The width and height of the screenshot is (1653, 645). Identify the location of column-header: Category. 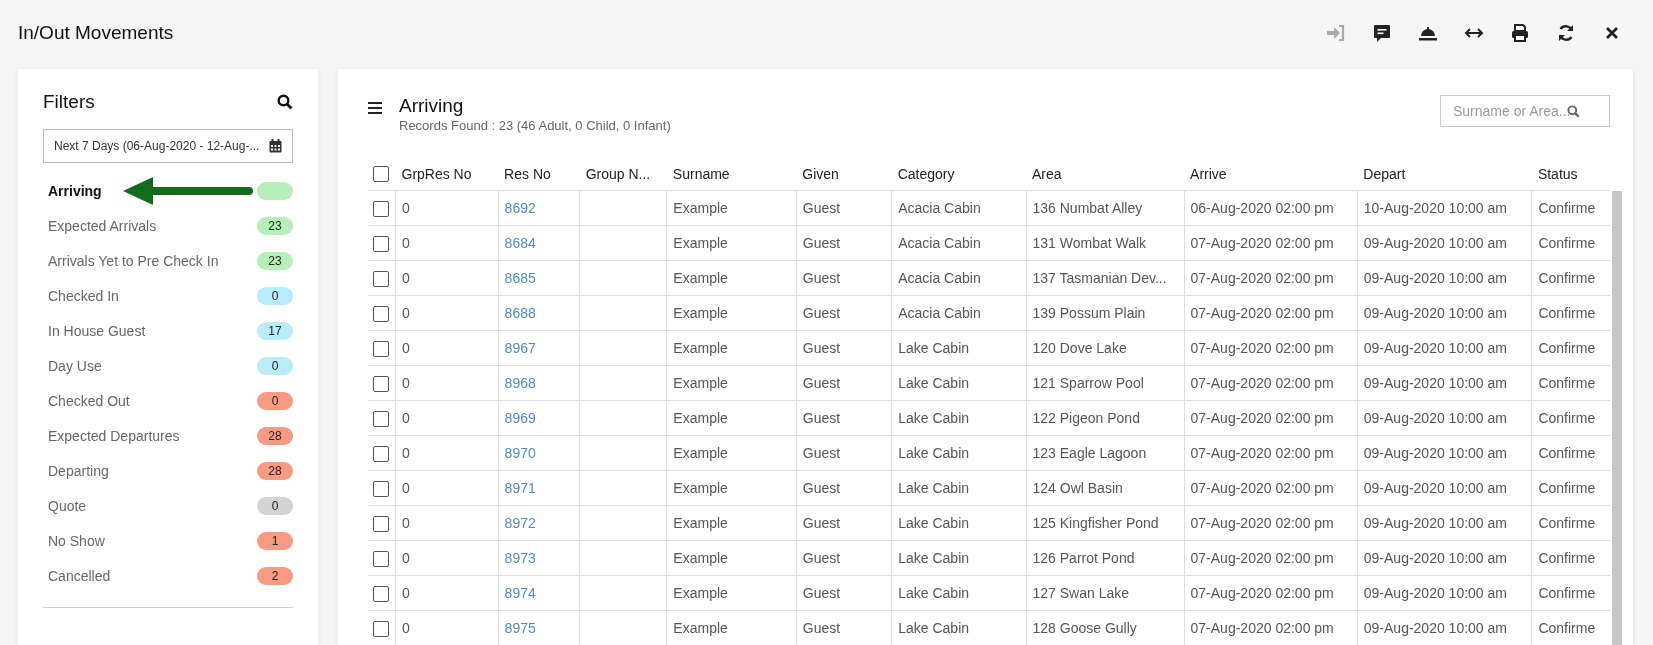
(958, 174).